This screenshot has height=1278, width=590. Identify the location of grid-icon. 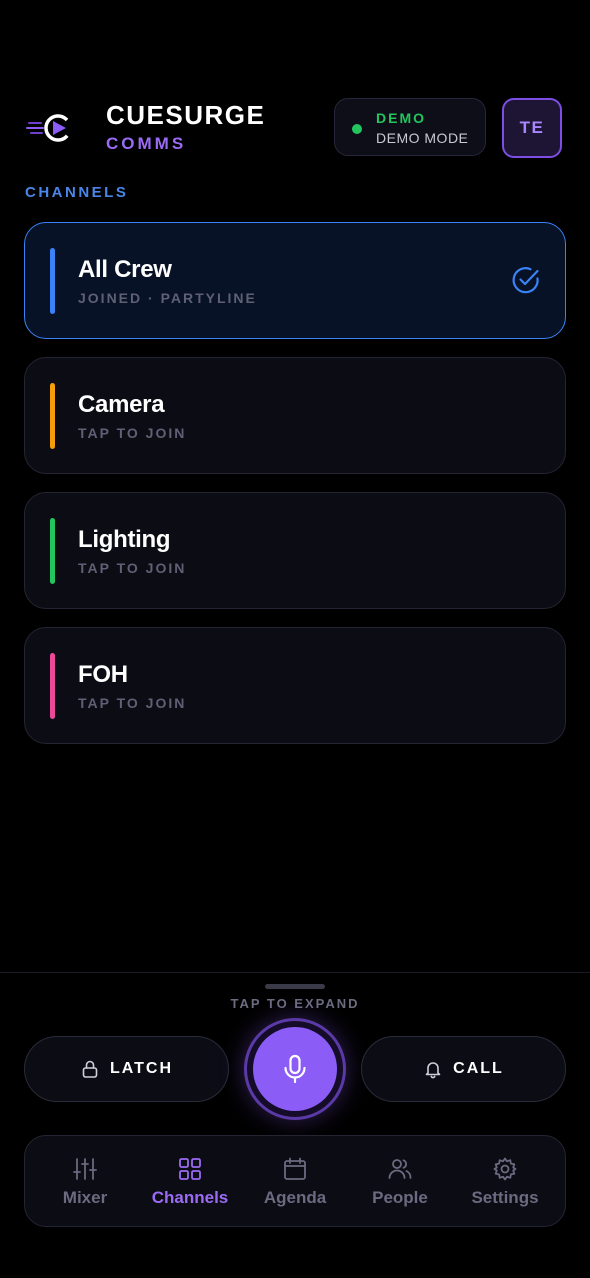
(190, 1169).